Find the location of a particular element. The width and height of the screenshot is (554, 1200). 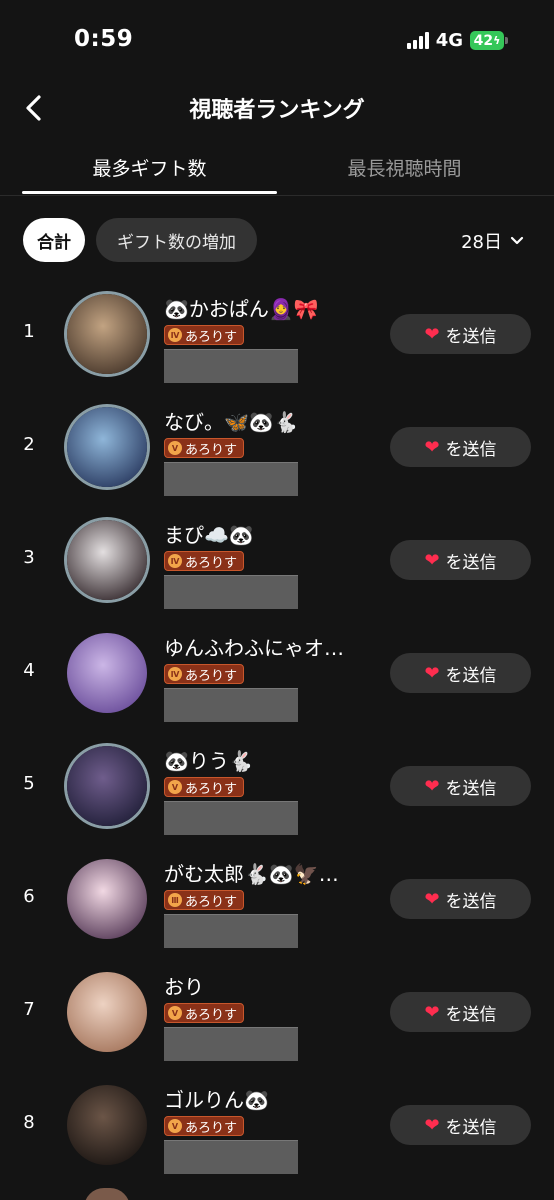

viewer-name: 🐼かおぱん🧕🎀 is located at coordinates (269, 309).